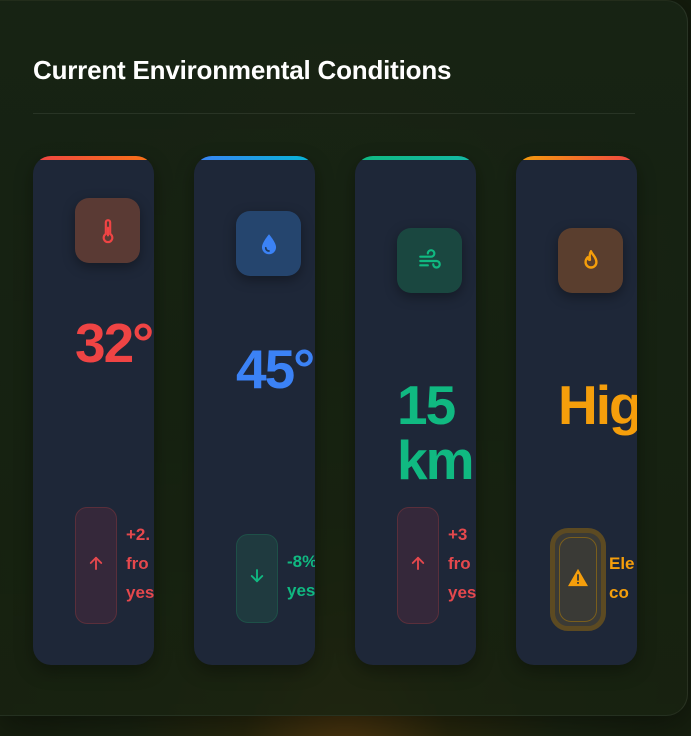  Describe the element at coordinates (590, 260) in the screenshot. I see `flame-icon` at that location.